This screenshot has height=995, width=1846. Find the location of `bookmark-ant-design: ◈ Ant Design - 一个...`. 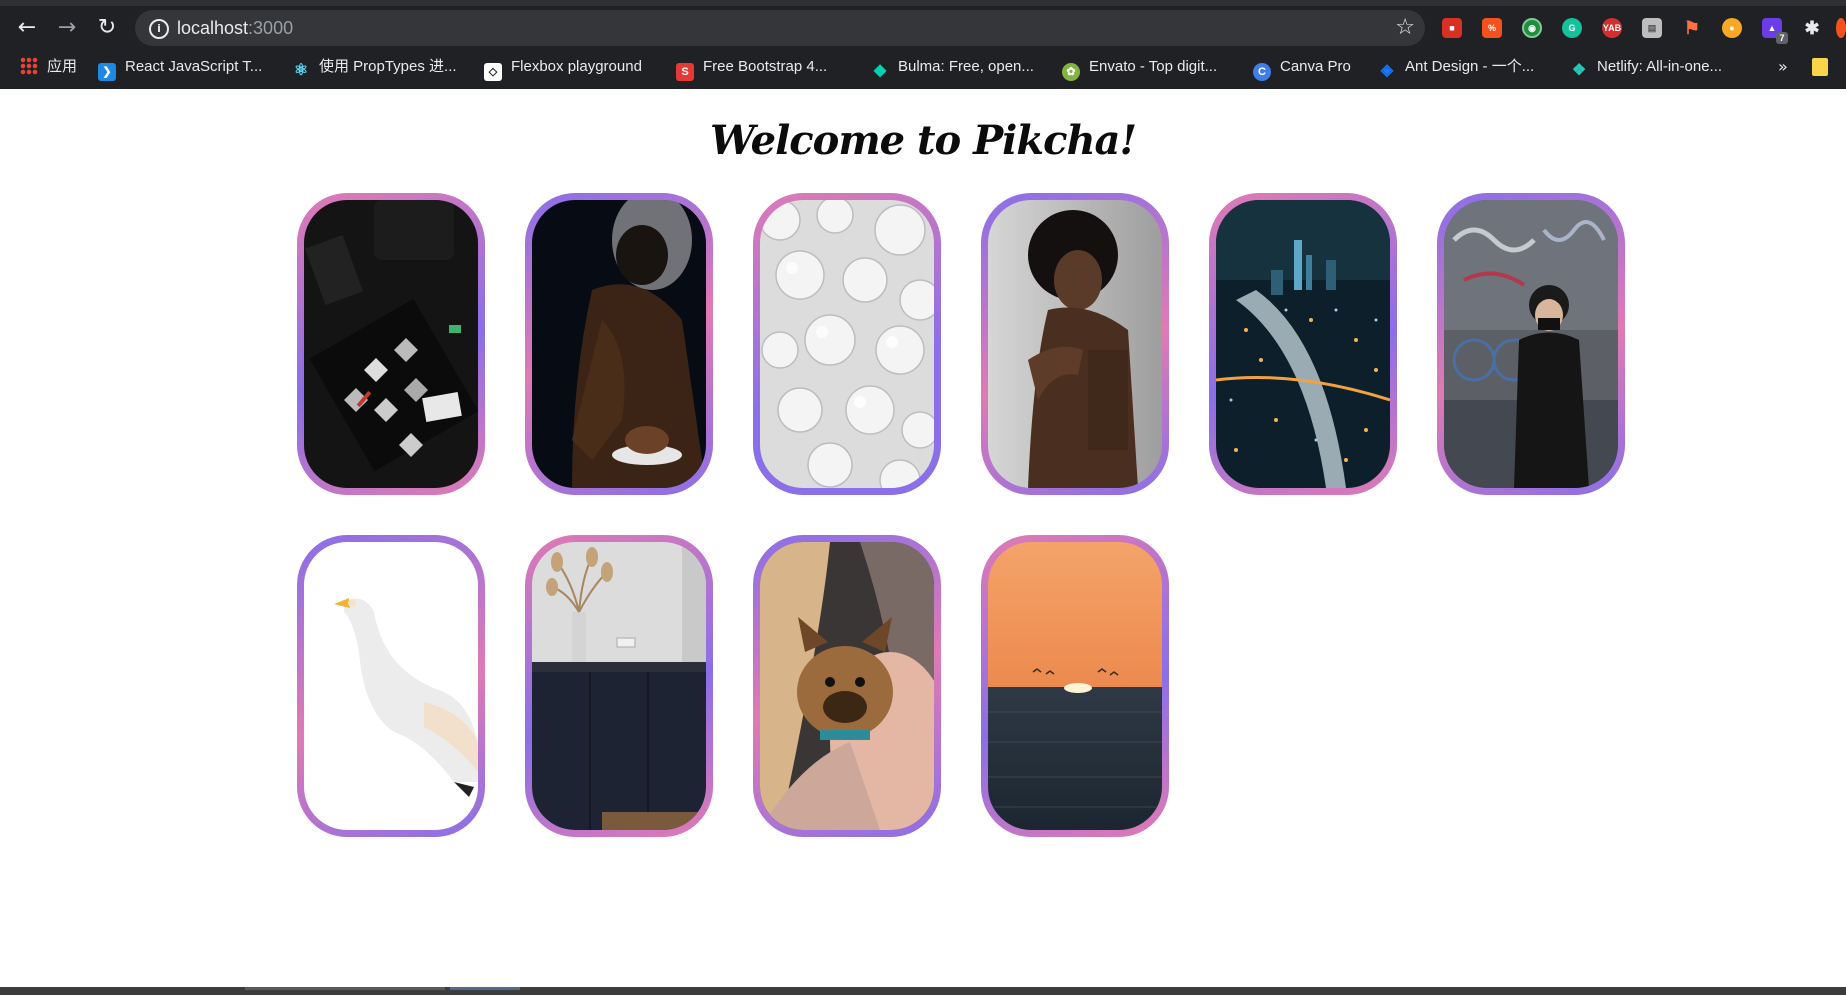

bookmark-ant-design: ◈ Ant Design - 一个... is located at coordinates (1456, 67).